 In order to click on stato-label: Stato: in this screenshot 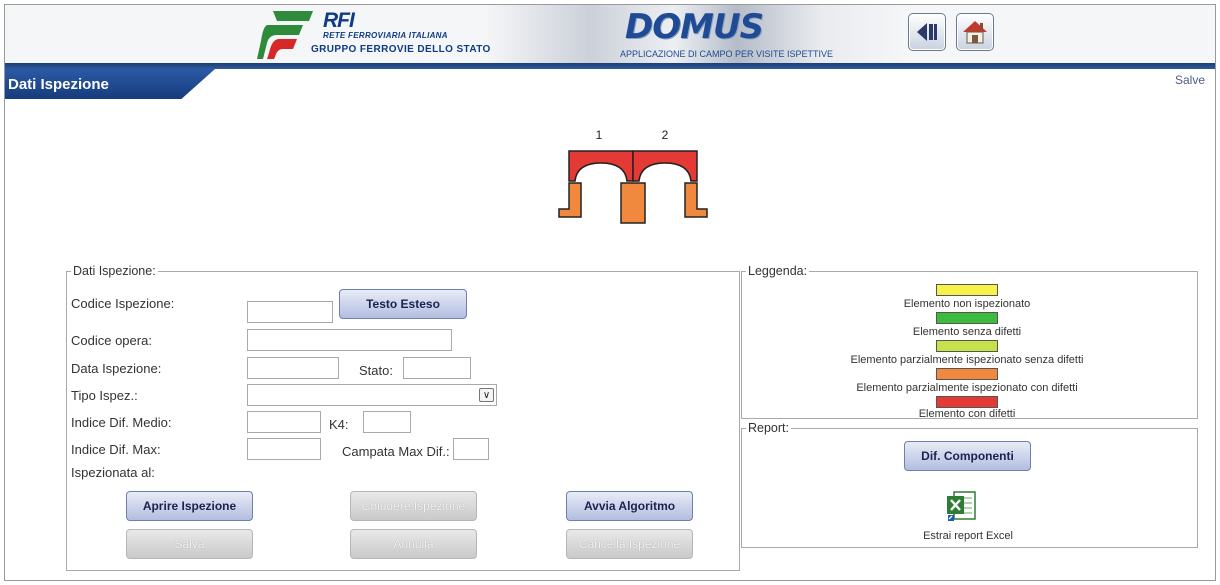, I will do `click(376, 370)`.